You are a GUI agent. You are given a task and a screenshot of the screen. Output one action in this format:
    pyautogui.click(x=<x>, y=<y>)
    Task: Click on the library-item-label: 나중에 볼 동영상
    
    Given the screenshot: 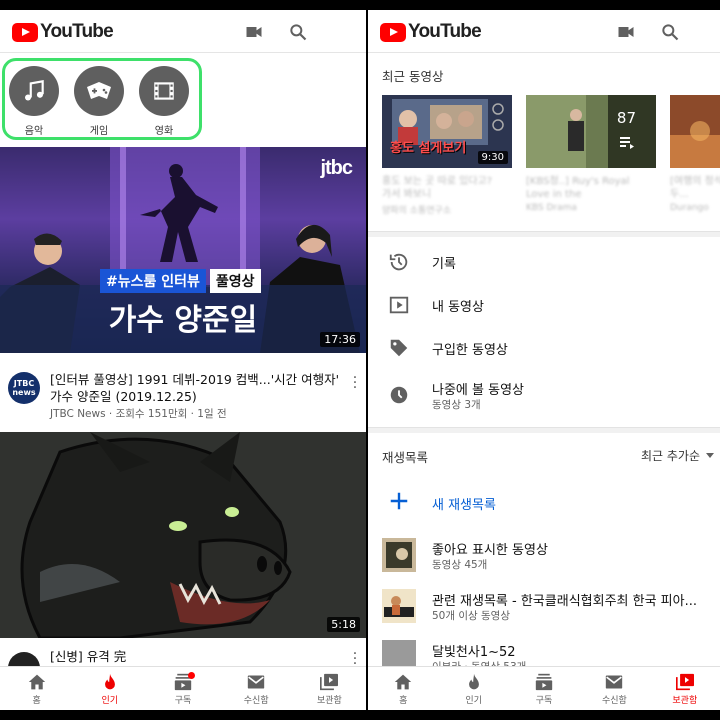 What is the action you would take?
    pyautogui.click(x=478, y=390)
    